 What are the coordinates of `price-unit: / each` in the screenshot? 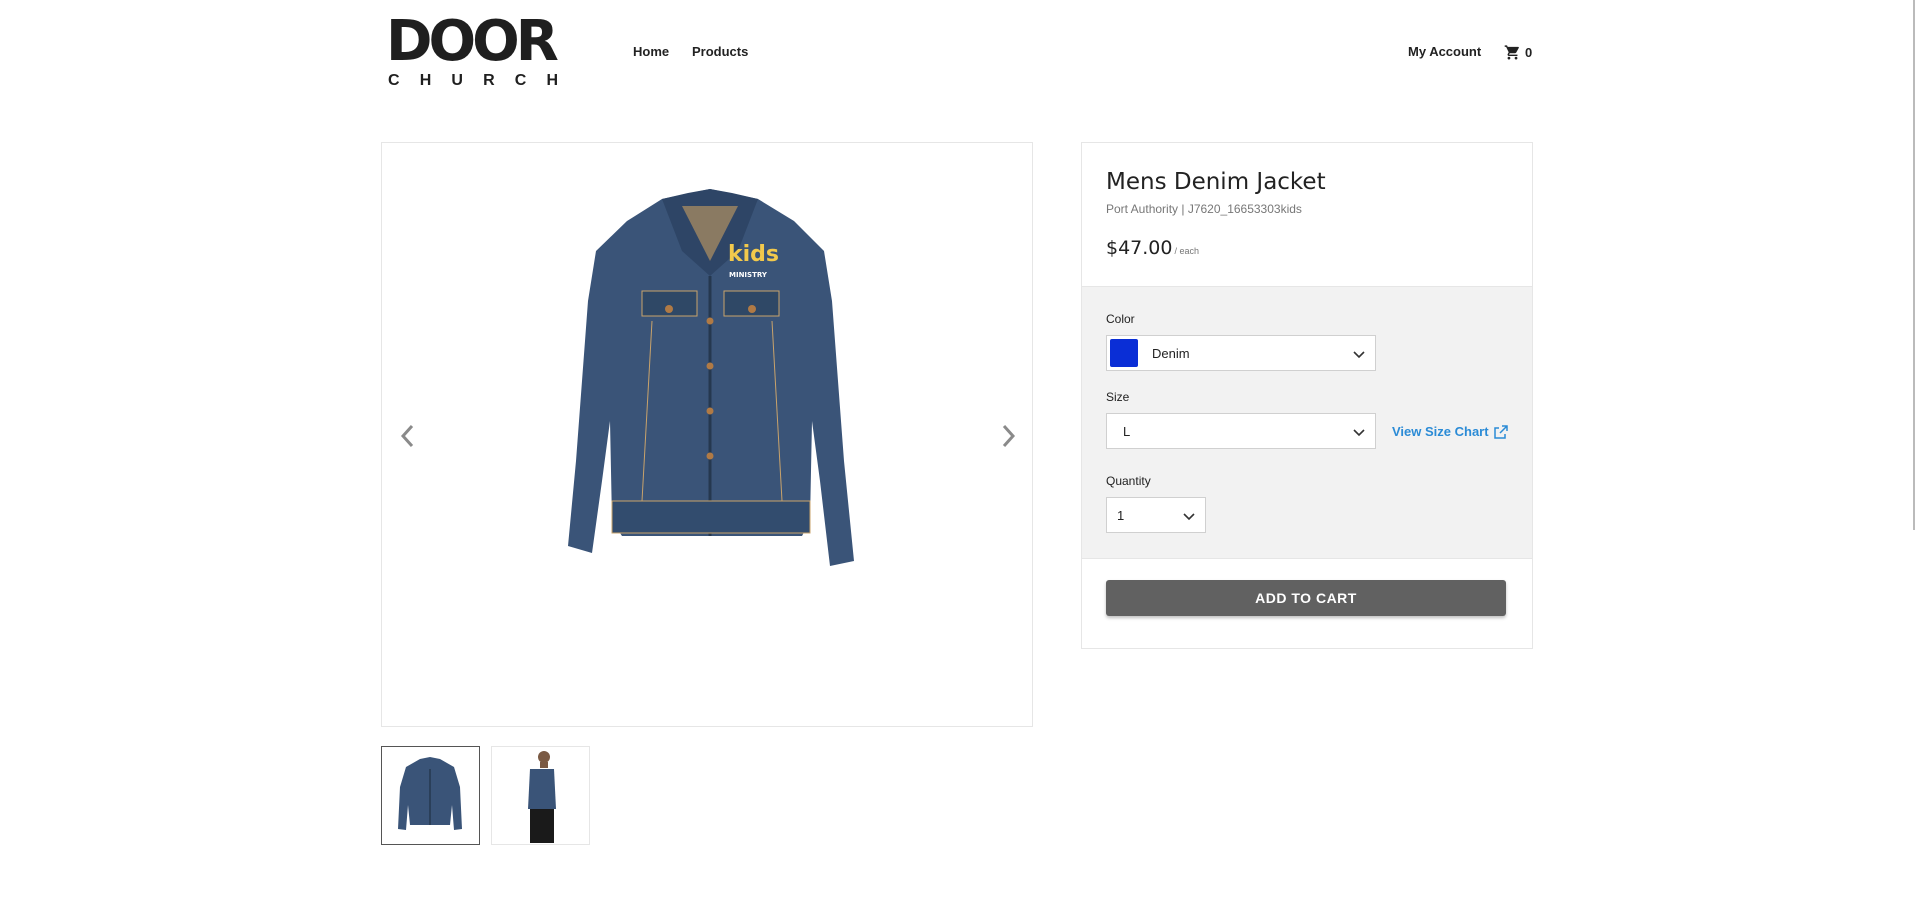 It's located at (1187, 251).